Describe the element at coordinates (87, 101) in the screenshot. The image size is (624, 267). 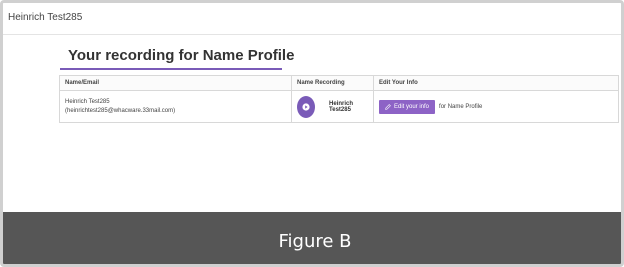
I see `row-name: Heinrich Test285` at that location.